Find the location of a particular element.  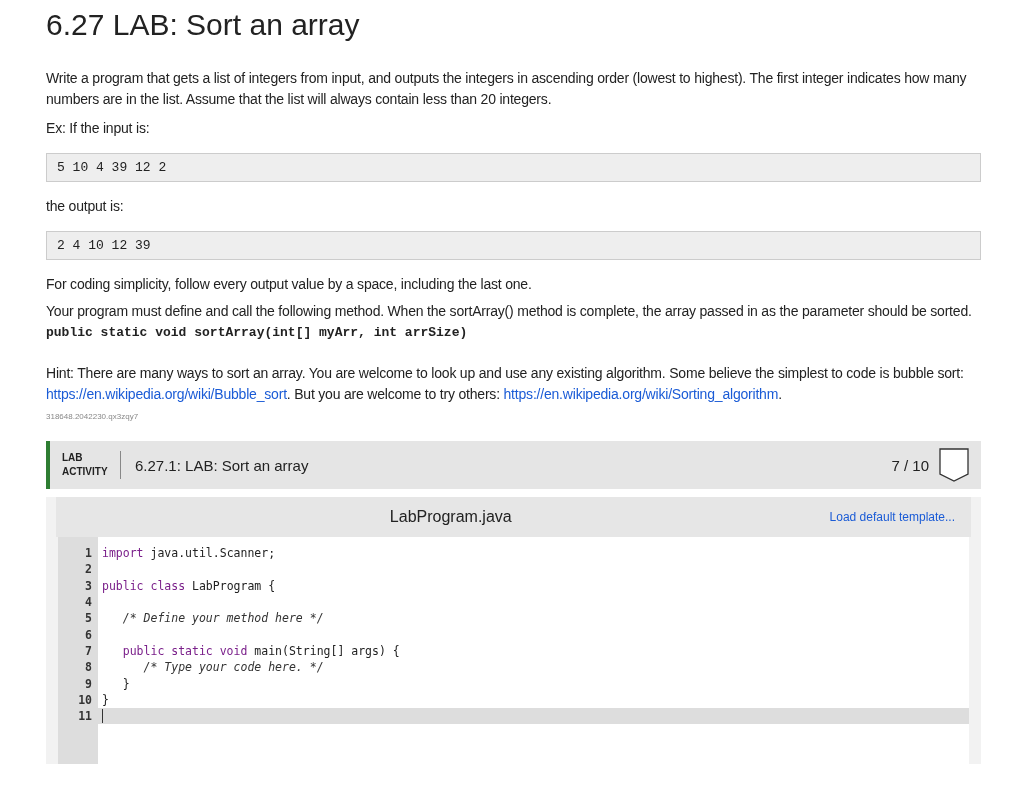

method-paragraph: Your program must define and call the following method. When the sortArray() method is complete, the array passed in as the parameter should be sorted. is located at coordinates (509, 311).